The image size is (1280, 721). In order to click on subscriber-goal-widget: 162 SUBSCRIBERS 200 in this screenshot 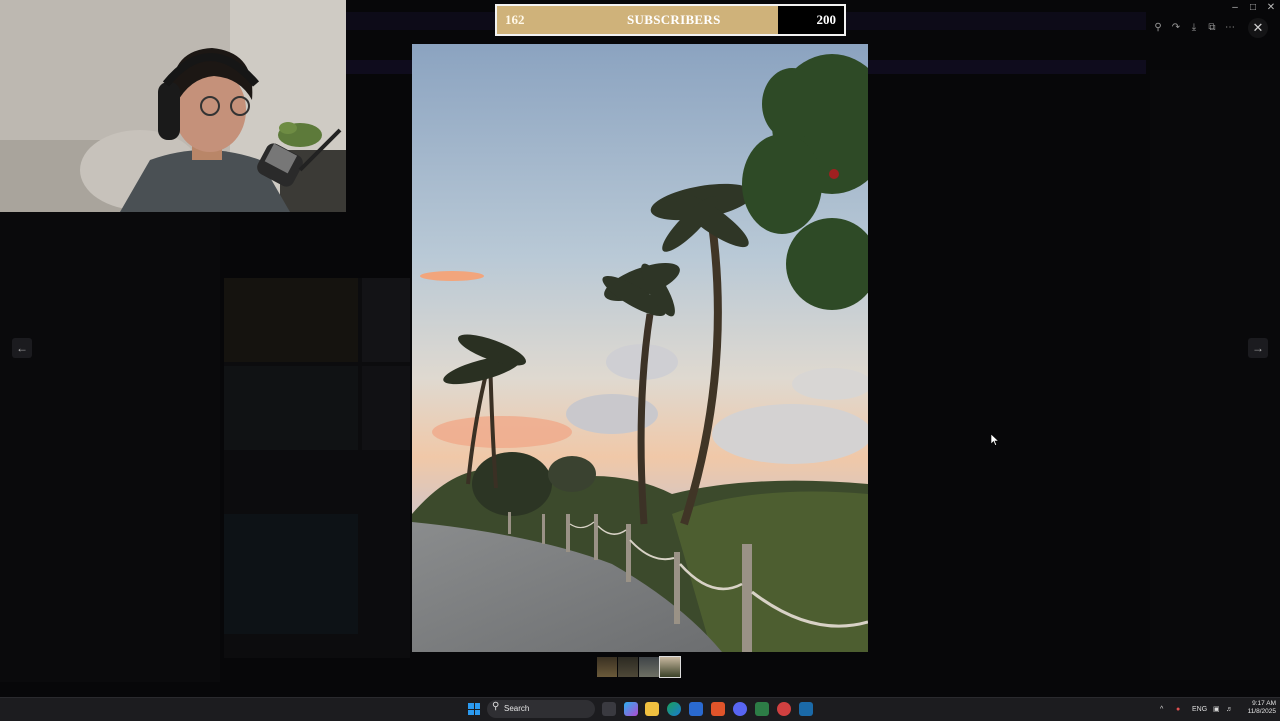, I will do `click(670, 20)`.